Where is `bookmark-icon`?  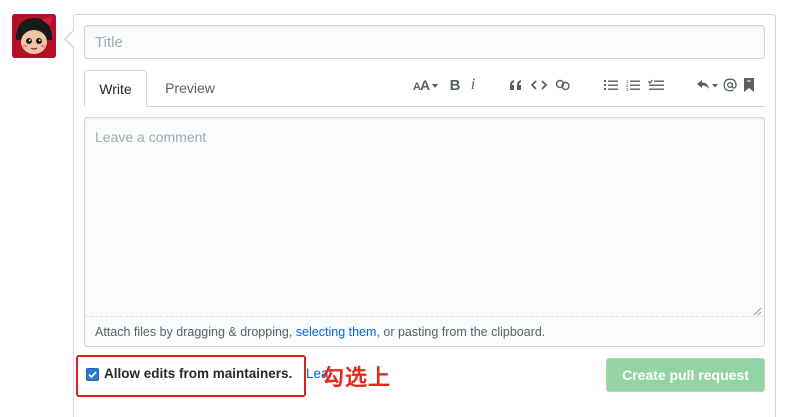
bookmark-icon is located at coordinates (749, 85).